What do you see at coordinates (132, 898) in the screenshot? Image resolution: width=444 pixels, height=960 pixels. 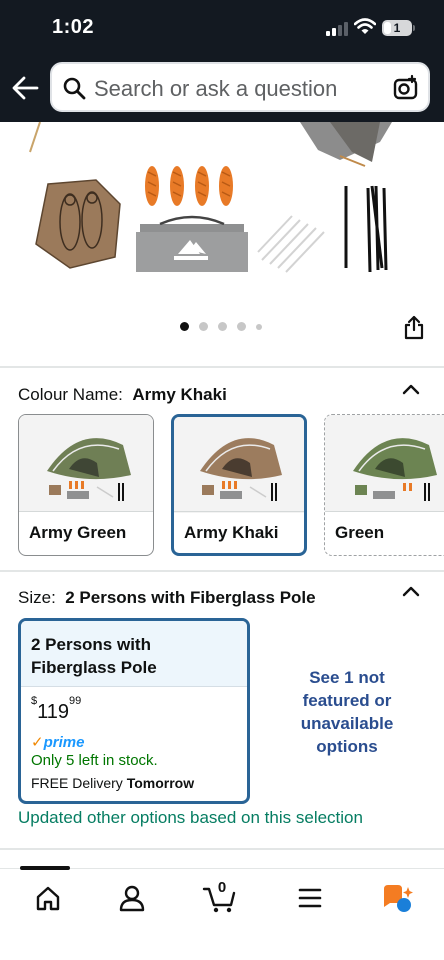 I see `account-icon` at bounding box center [132, 898].